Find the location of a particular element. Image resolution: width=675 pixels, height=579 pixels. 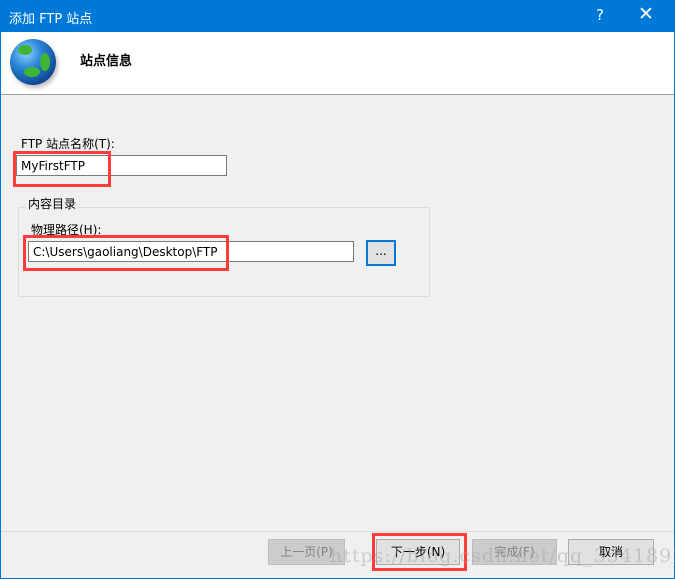

finish-button: 完成(F) is located at coordinates (514, 552).